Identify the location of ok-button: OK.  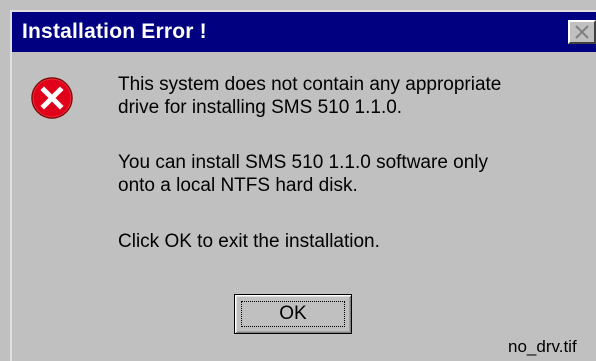
(293, 314).